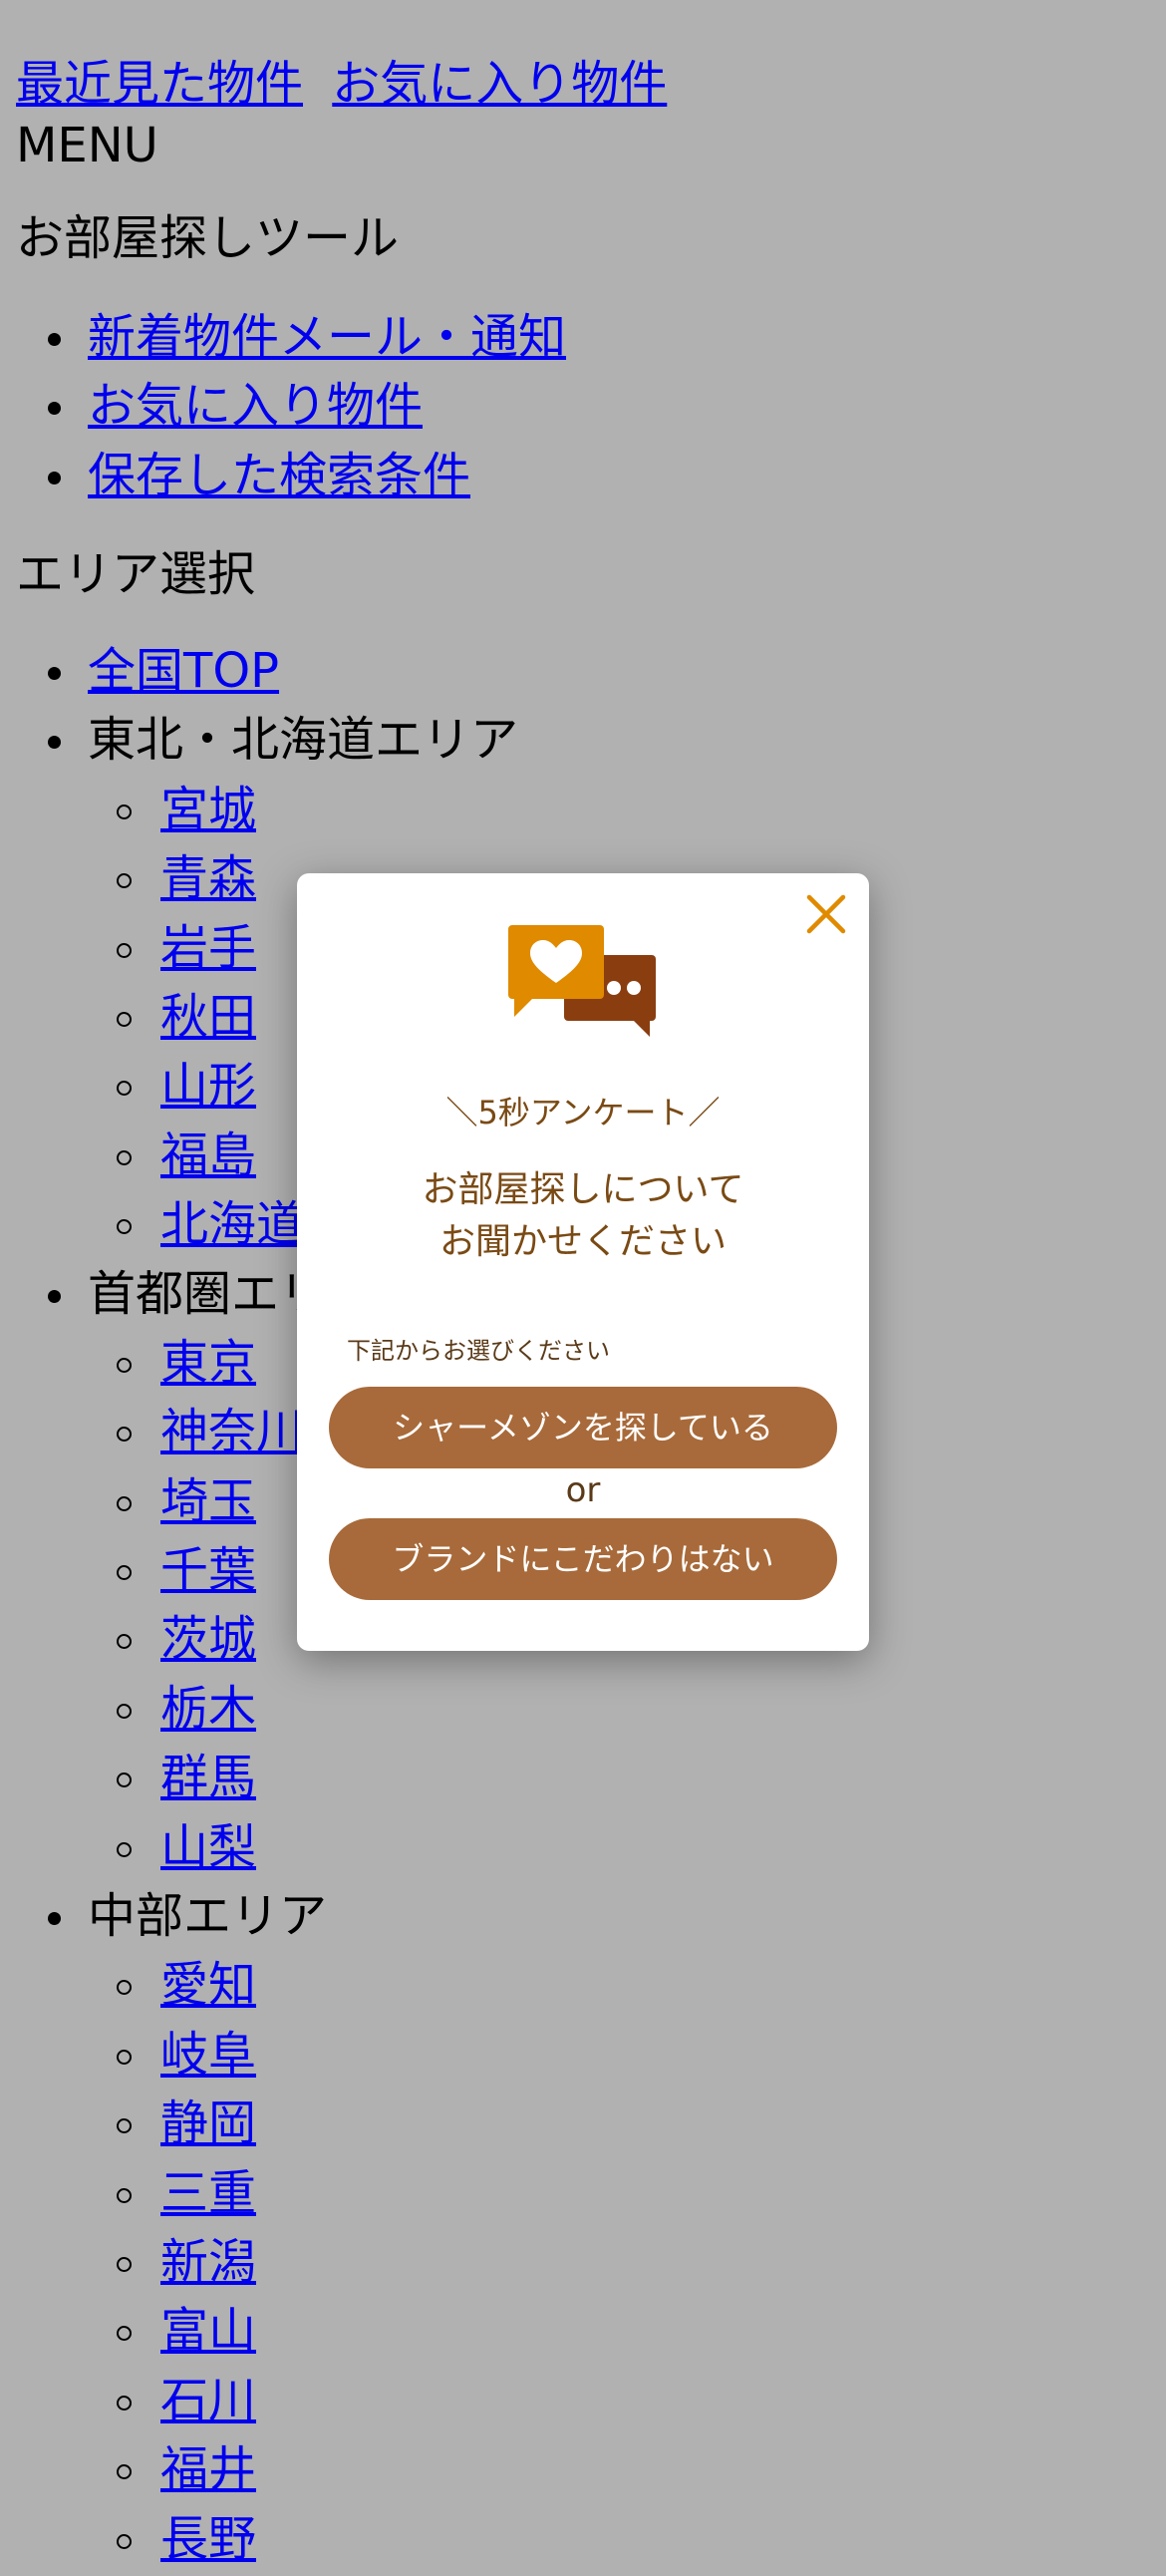 The height and width of the screenshot is (2576, 1166). What do you see at coordinates (259, 2195) in the screenshot?
I see `list-item: 三重` at bounding box center [259, 2195].